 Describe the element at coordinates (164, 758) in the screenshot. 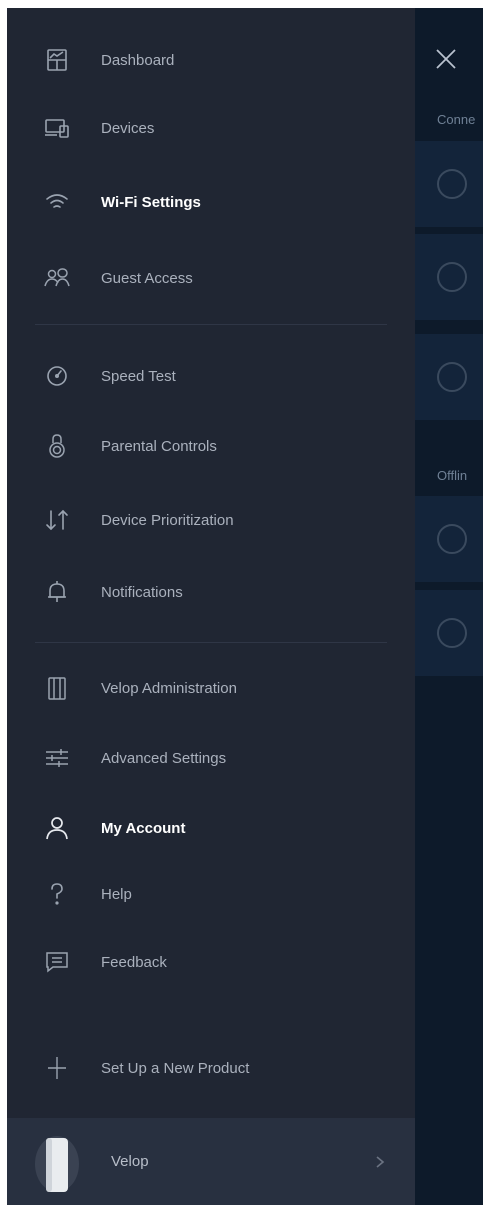

I see `menu-item-label: Advanced Settings` at that location.